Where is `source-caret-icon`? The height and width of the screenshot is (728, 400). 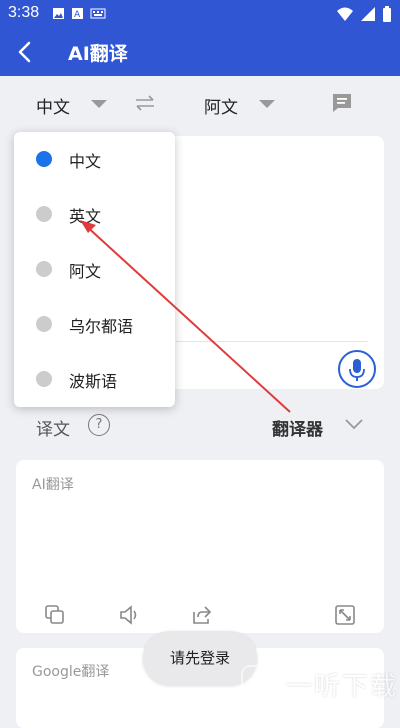
source-caret-icon is located at coordinates (99, 104).